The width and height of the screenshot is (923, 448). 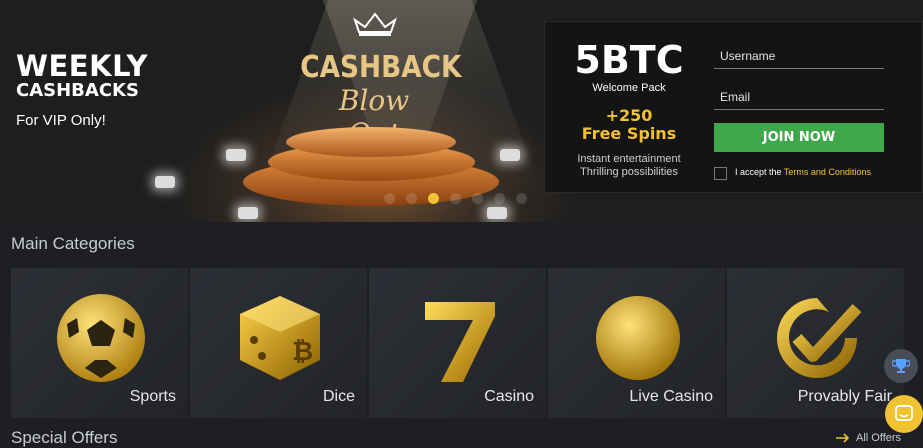 What do you see at coordinates (758, 172) in the screenshot?
I see `terms-prefix: I accept the` at bounding box center [758, 172].